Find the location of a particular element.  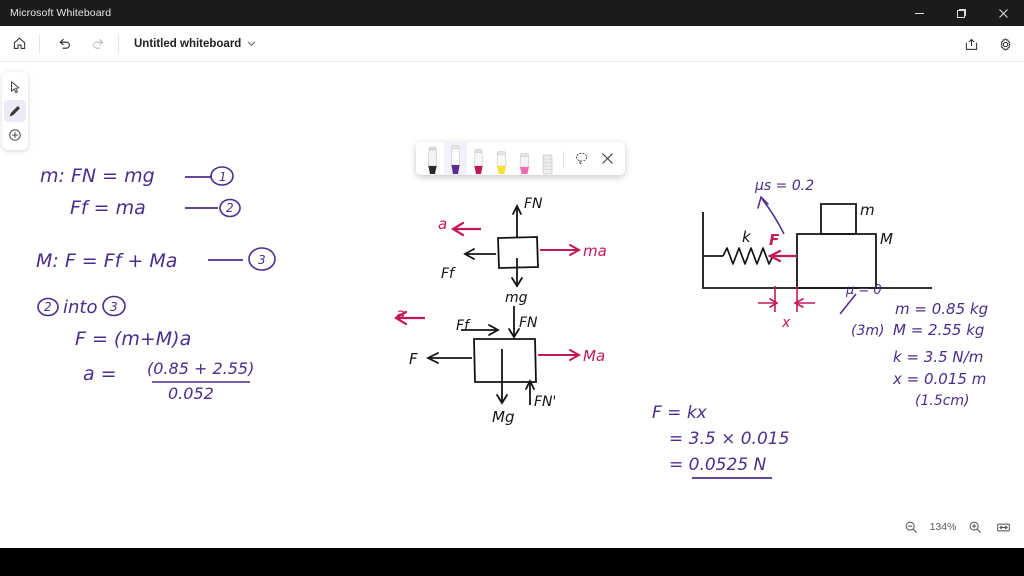

fbd-small-friction-label: Ff is located at coordinates (448, 274).